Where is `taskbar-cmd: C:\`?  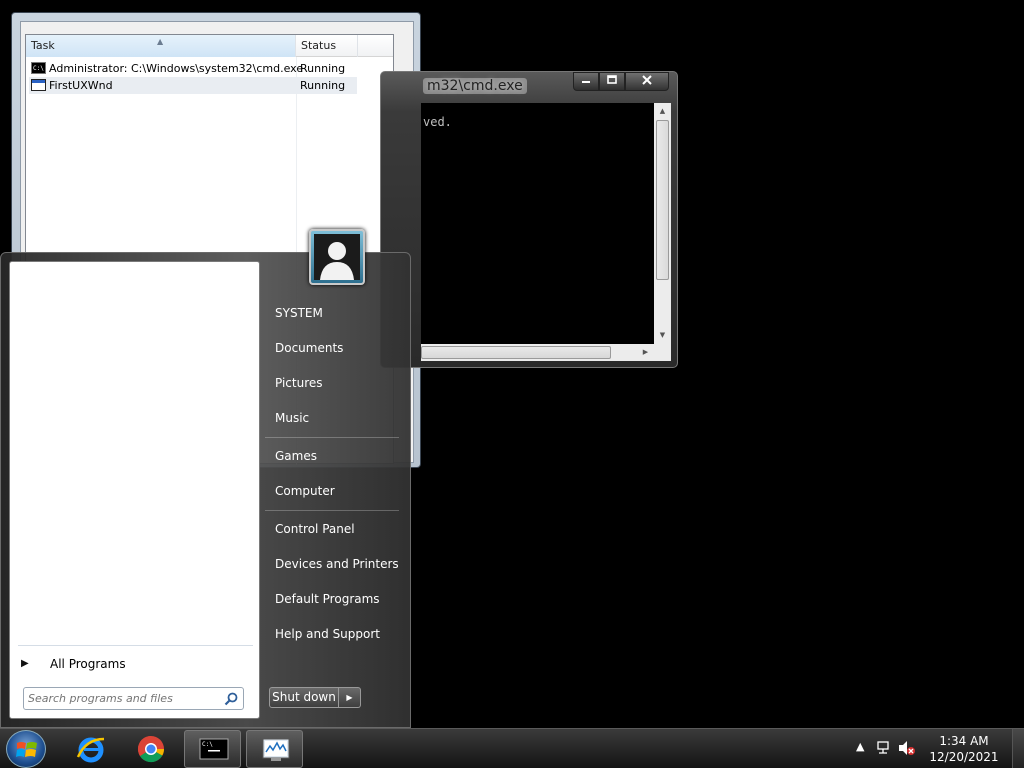
taskbar-cmd: C:\ is located at coordinates (212, 749).